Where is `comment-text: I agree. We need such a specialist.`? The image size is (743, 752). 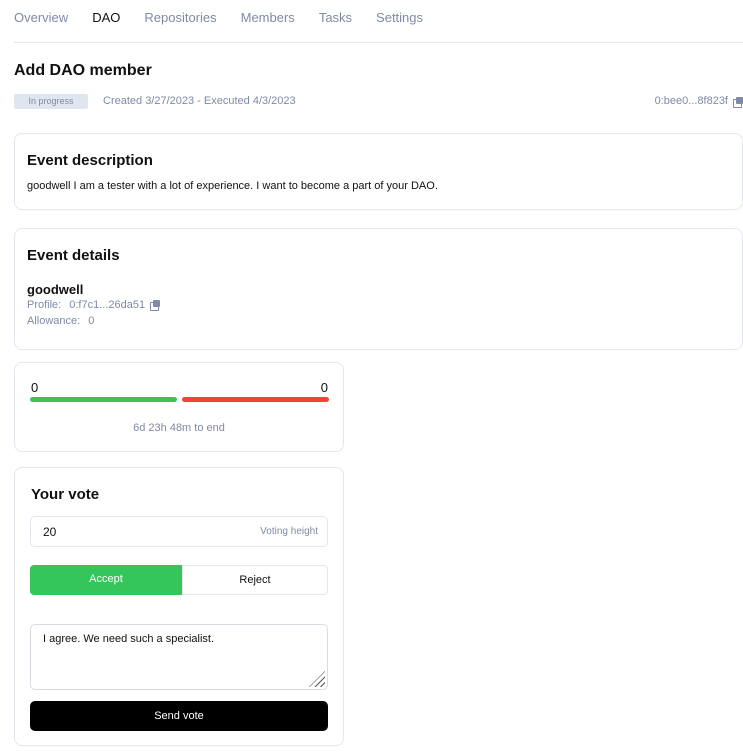 comment-text: I agree. We need such a specialist. is located at coordinates (129, 639).